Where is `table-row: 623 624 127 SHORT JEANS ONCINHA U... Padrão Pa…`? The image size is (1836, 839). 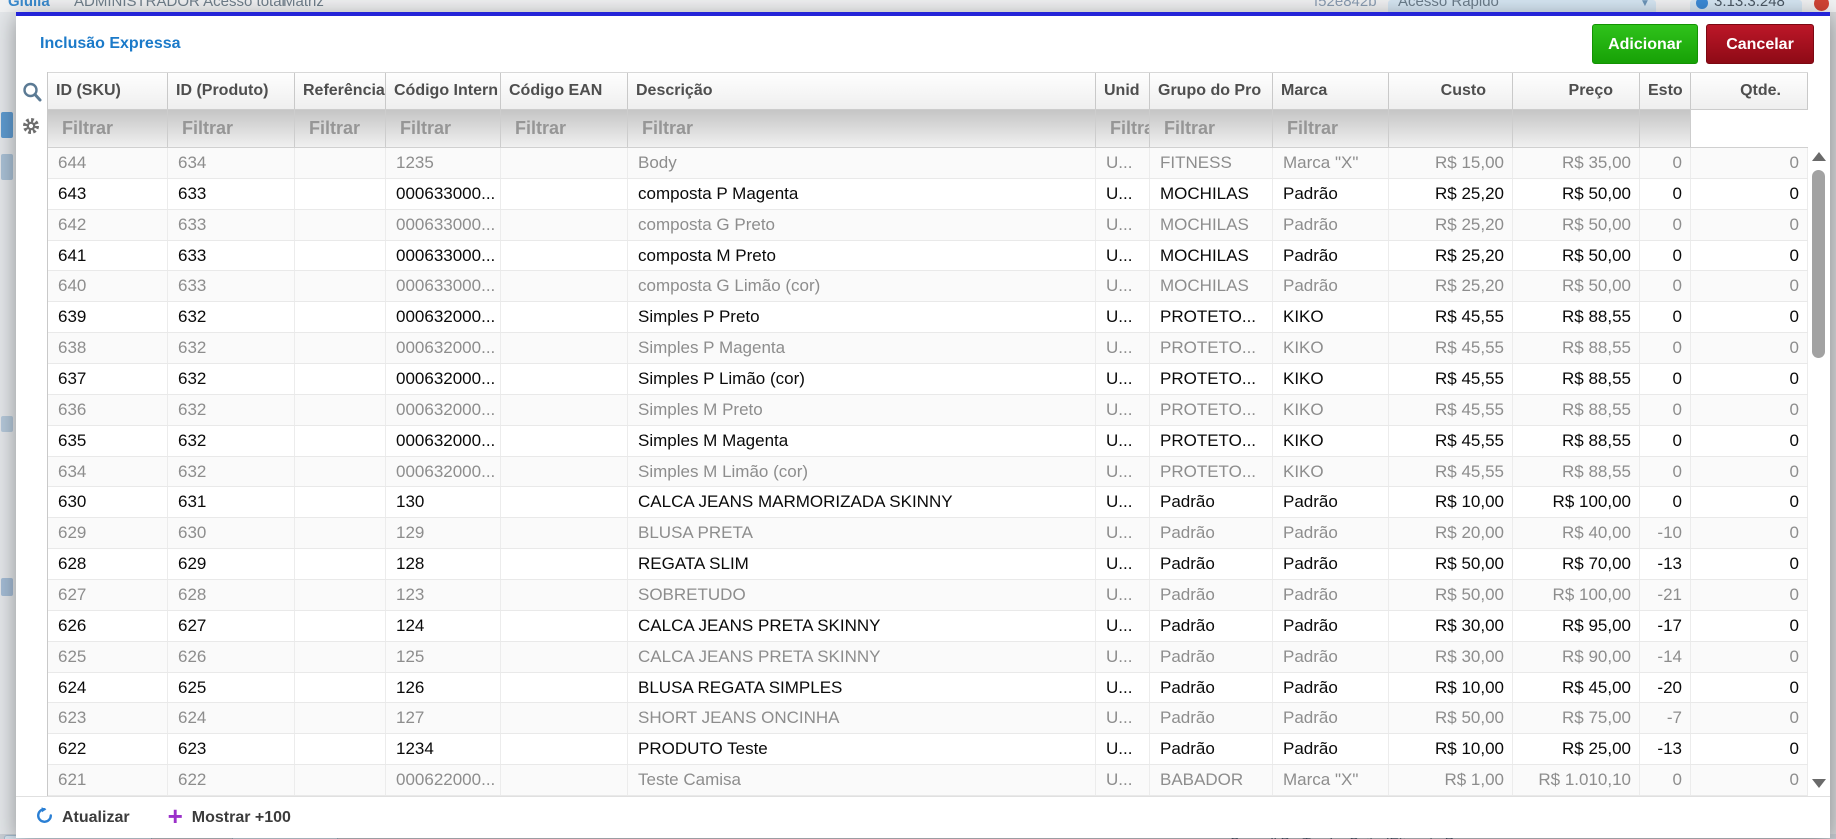
table-row: 623 624 127 SHORT JEANS ONCINHA U... Padrão Pa… is located at coordinates (928, 719).